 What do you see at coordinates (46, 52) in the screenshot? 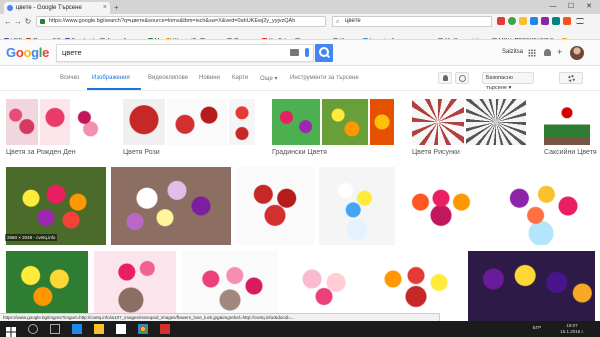
I see `logo-letter: e` at bounding box center [46, 52].